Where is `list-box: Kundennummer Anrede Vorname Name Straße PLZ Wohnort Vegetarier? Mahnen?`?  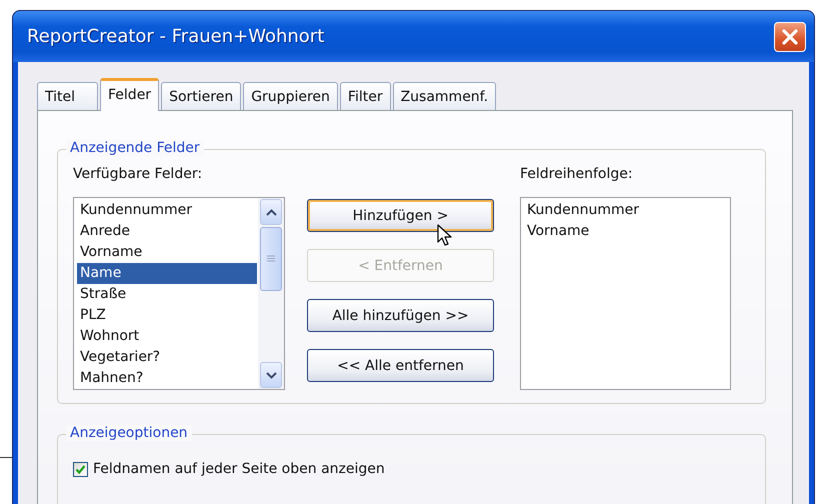 list-box: Kundennummer Anrede Vorname Name Straße PLZ Wohnort Vegetarier? Mahnen? is located at coordinates (179, 293).